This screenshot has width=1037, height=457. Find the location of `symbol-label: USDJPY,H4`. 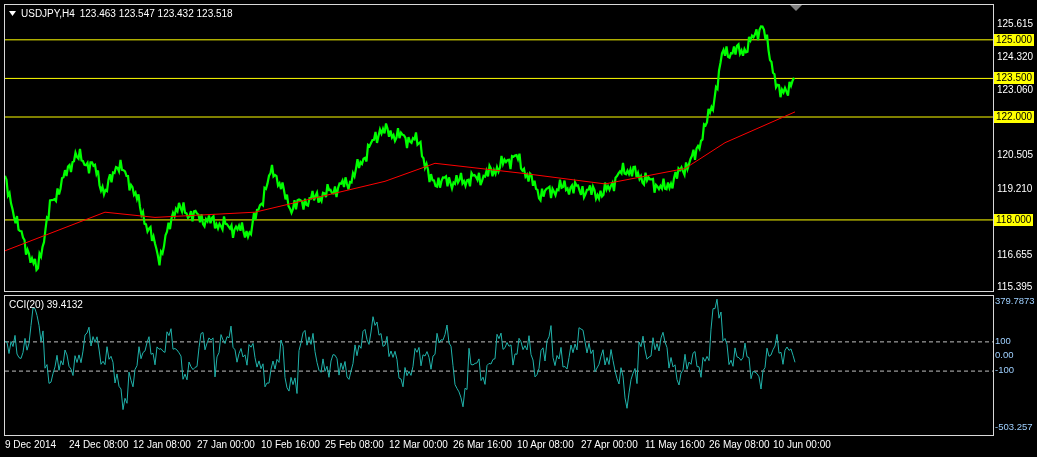

symbol-label: USDJPY,H4 is located at coordinates (48, 13).